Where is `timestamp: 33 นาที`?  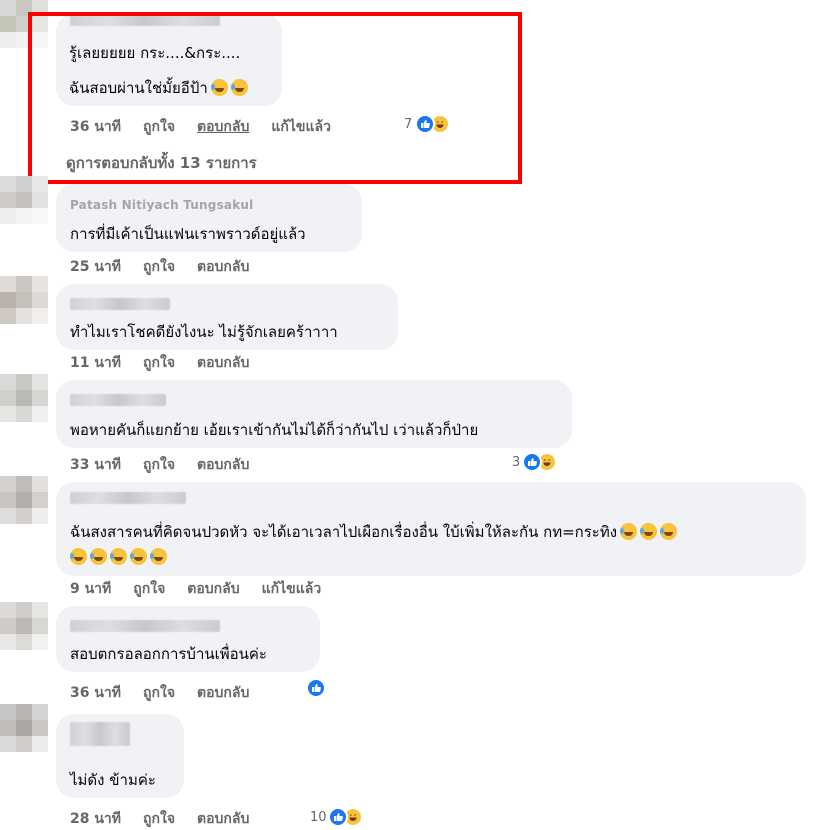 timestamp: 33 นาที is located at coordinates (95, 465).